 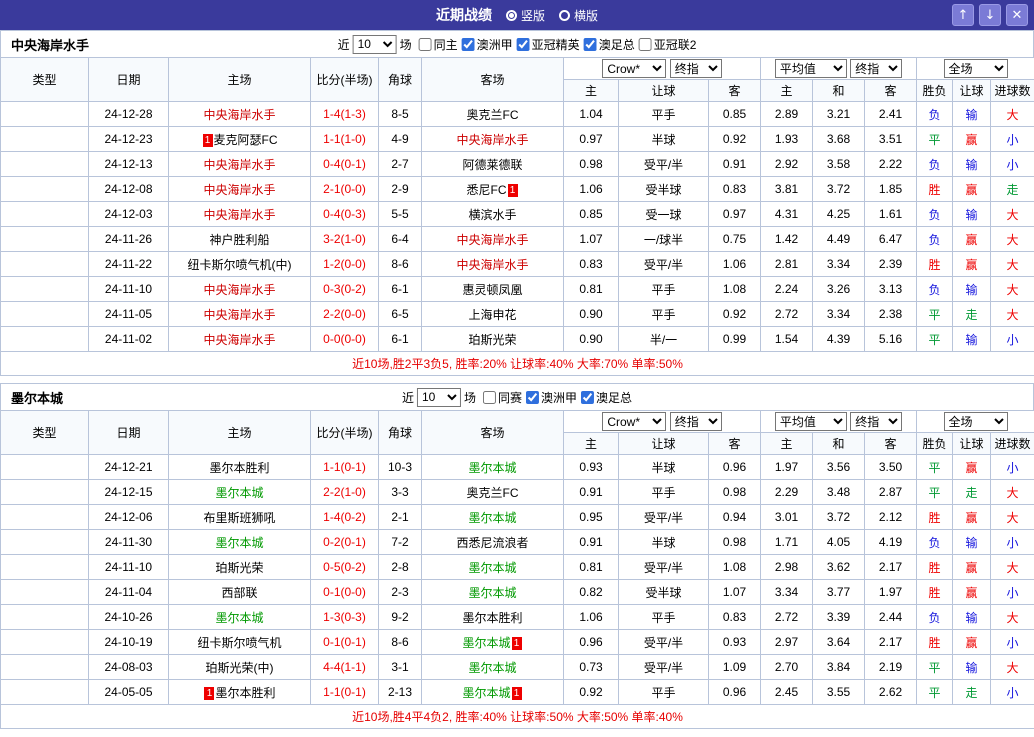 I want to click on corner-cell: 2-8, so click(x=400, y=567).